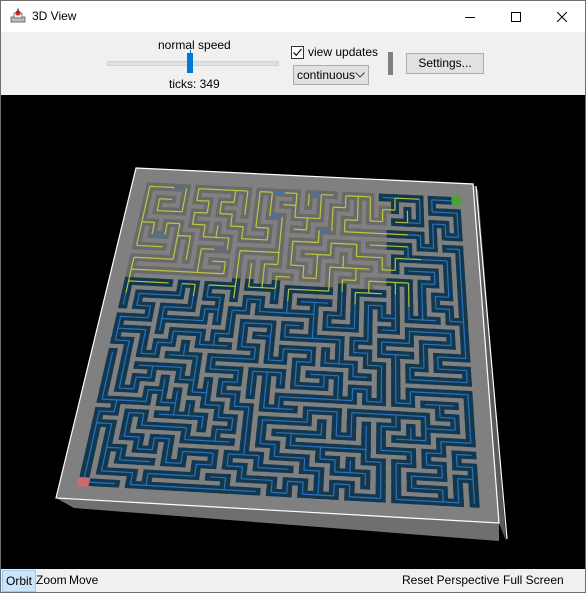 This screenshot has width=586, height=593. I want to click on reset-perspective-button: Reset Perspective, so click(450, 580).